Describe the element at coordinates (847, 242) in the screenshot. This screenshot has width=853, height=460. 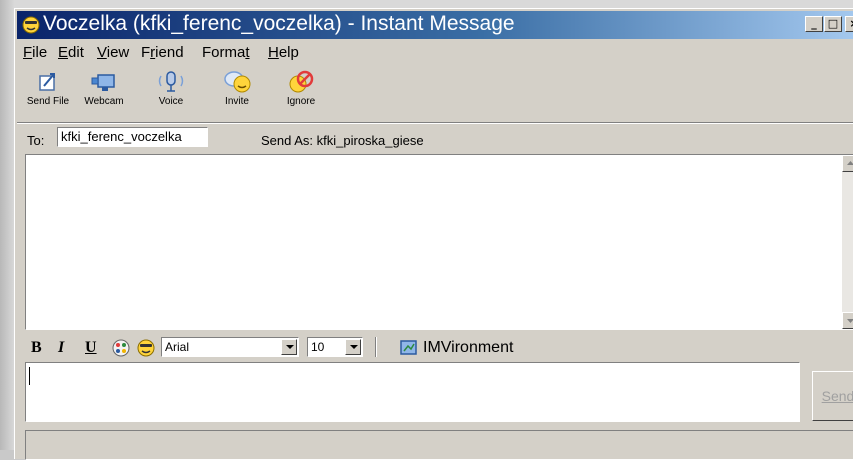
I see `history-scrollbar` at that location.